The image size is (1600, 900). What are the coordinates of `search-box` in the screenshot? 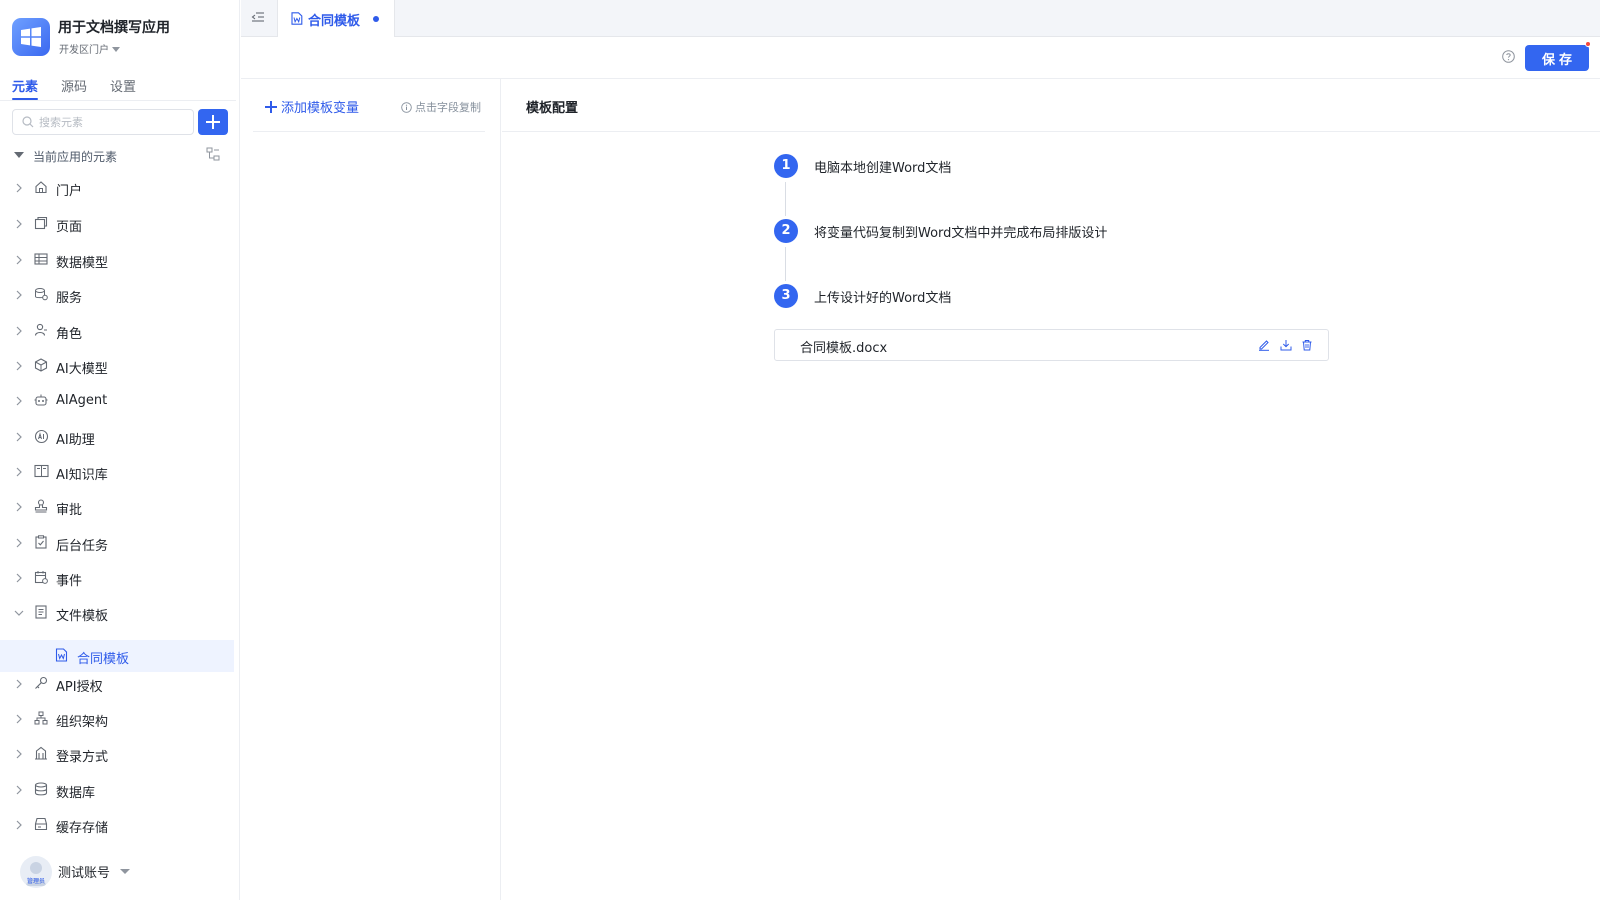 It's located at (103, 122).